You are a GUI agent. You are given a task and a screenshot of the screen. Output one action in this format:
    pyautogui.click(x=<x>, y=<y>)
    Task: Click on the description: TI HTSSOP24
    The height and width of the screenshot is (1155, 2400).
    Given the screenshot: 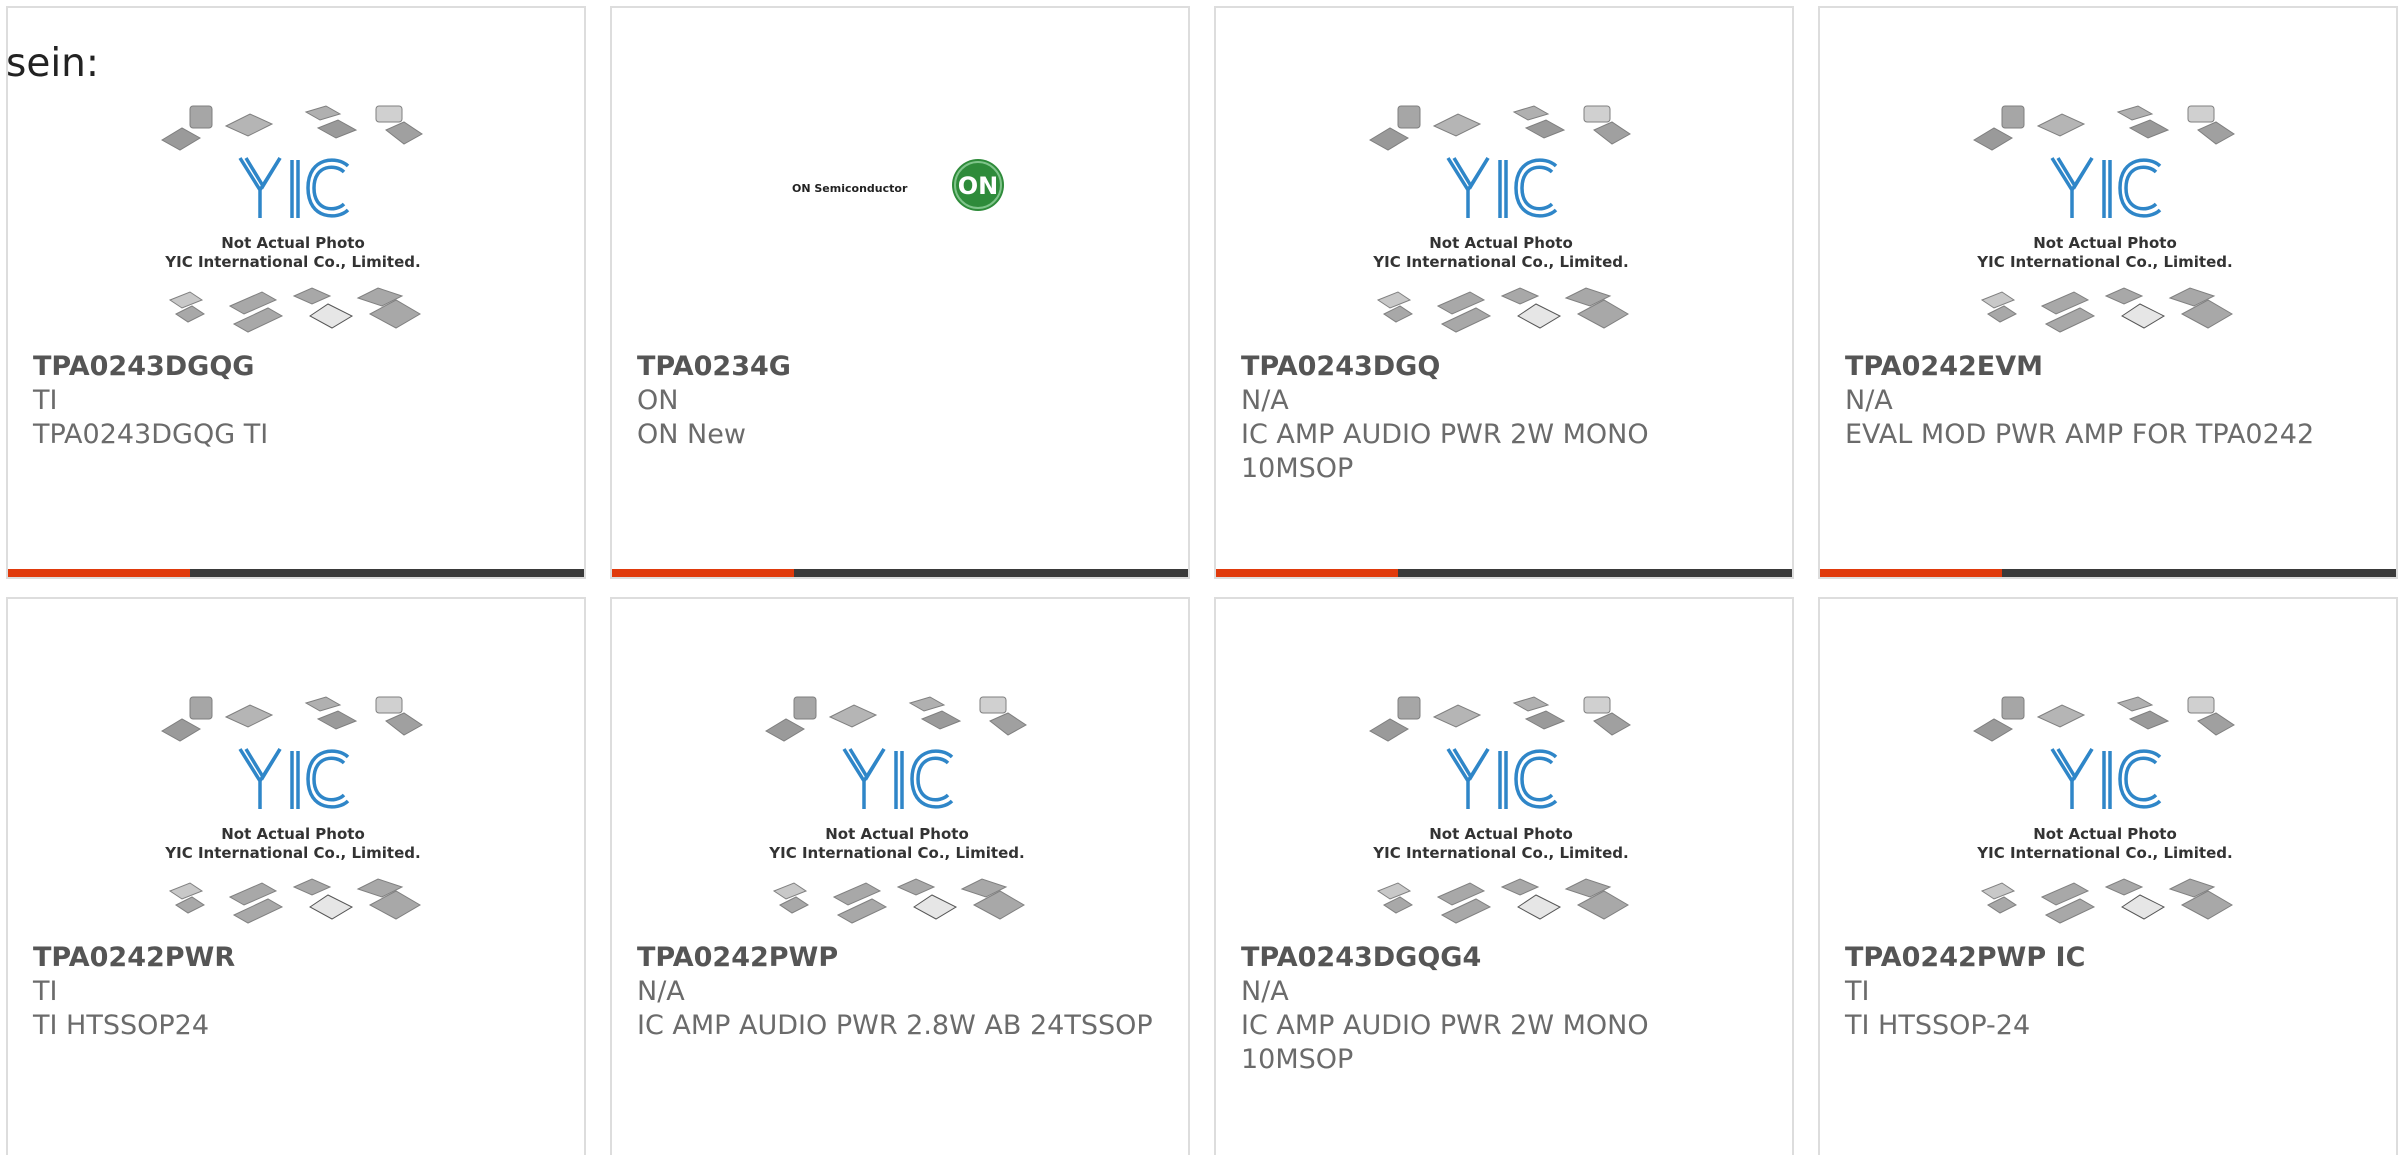 What is the action you would take?
    pyautogui.click(x=121, y=1025)
    